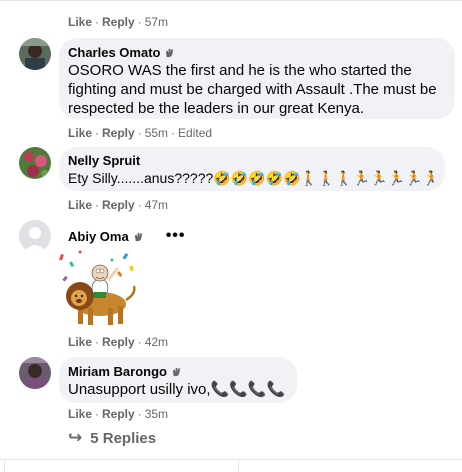 Image resolution: width=462 pixels, height=472 pixels. I want to click on view-replies-button: ↪ 5 Replies, so click(112, 438).